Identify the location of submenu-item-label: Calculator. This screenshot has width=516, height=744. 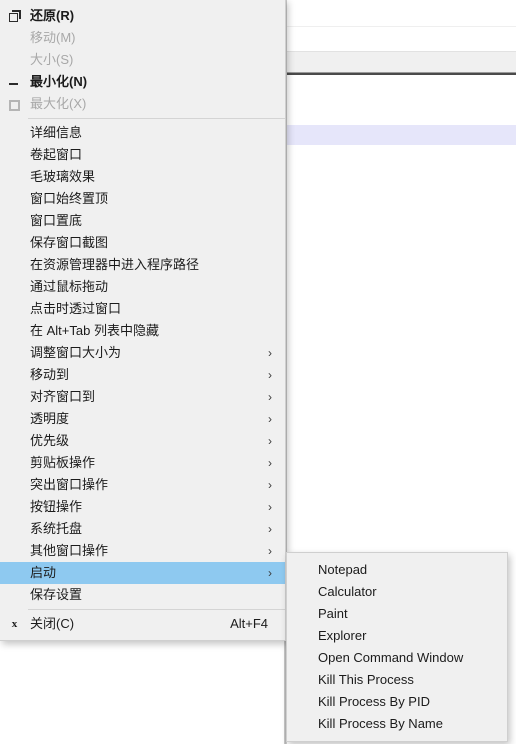
(347, 591).